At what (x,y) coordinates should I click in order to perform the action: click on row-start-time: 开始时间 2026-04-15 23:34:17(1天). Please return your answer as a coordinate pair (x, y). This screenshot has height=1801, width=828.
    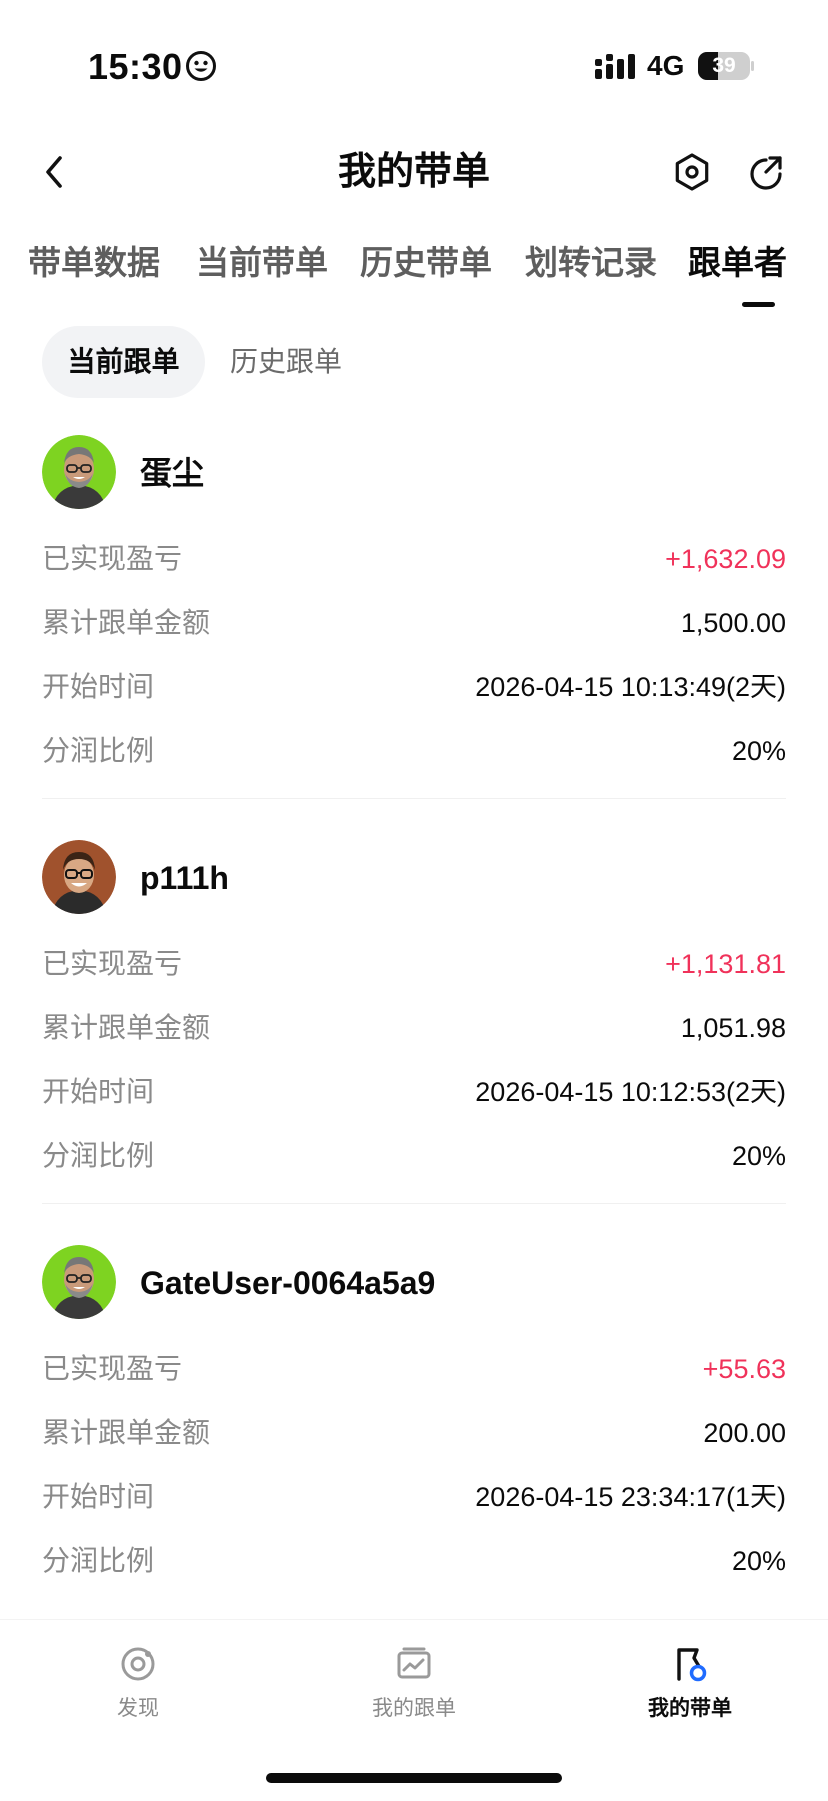
    Looking at the image, I should click on (414, 1497).